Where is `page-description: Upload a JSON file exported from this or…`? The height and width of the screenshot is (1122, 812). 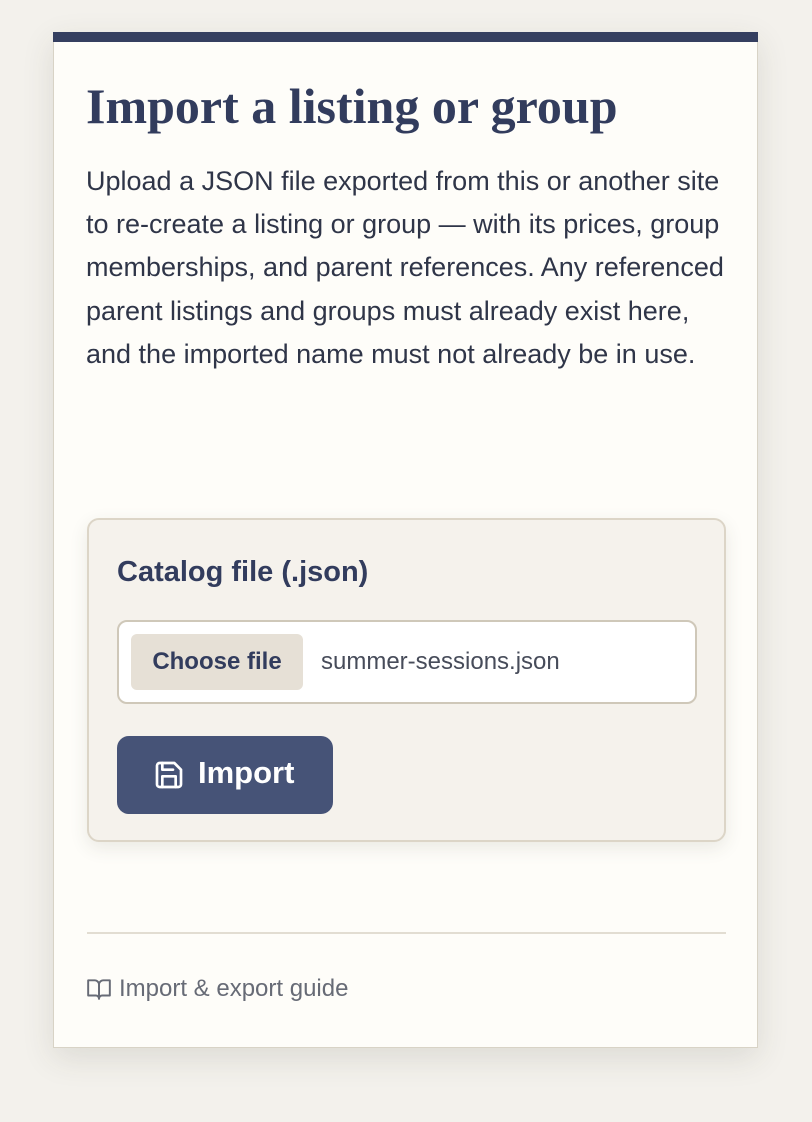
page-description: Upload a JSON file exported from this or… is located at coordinates (405, 267).